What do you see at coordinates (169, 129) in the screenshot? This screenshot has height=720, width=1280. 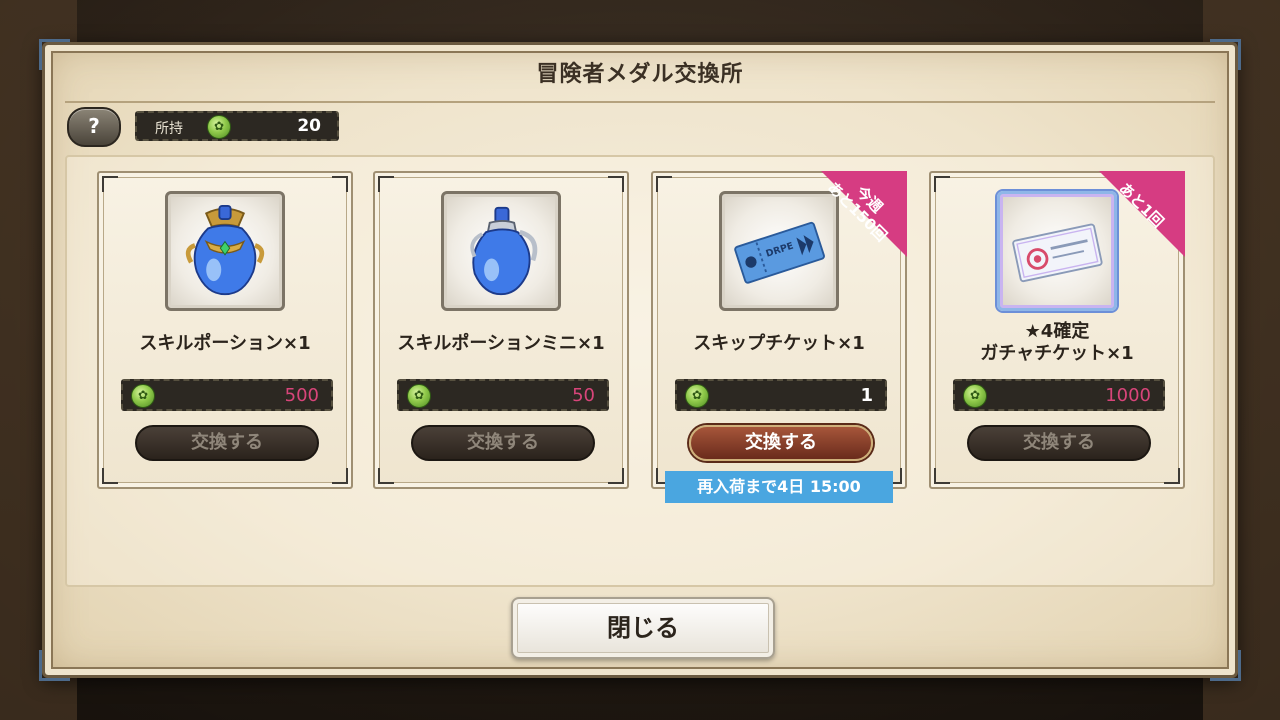 I see `owned-label: 所持` at bounding box center [169, 129].